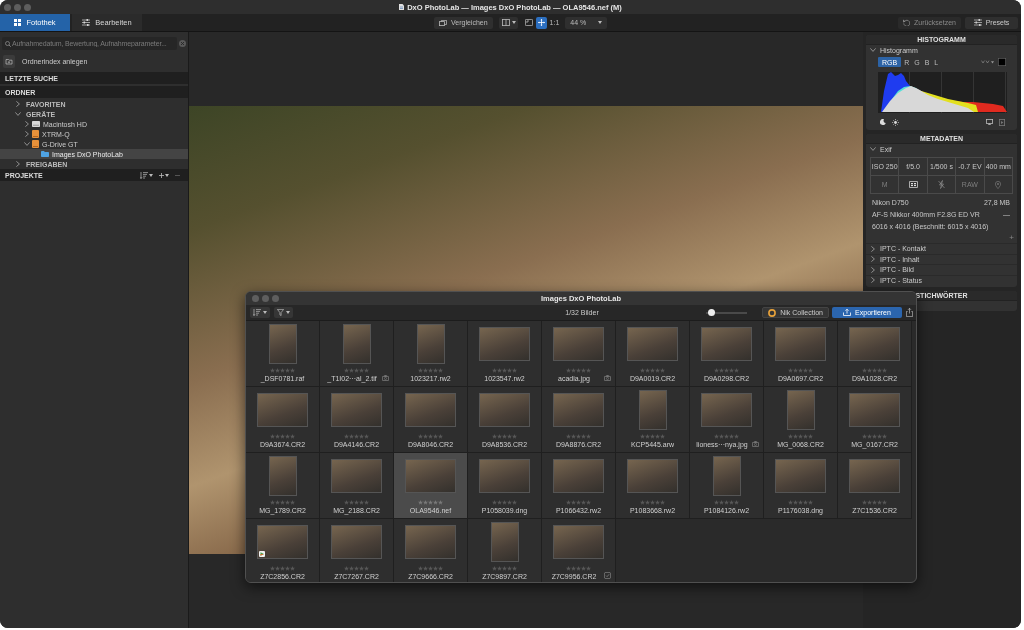 The height and width of the screenshot is (630, 1024). I want to click on swatch-icon, so click(1002, 62).